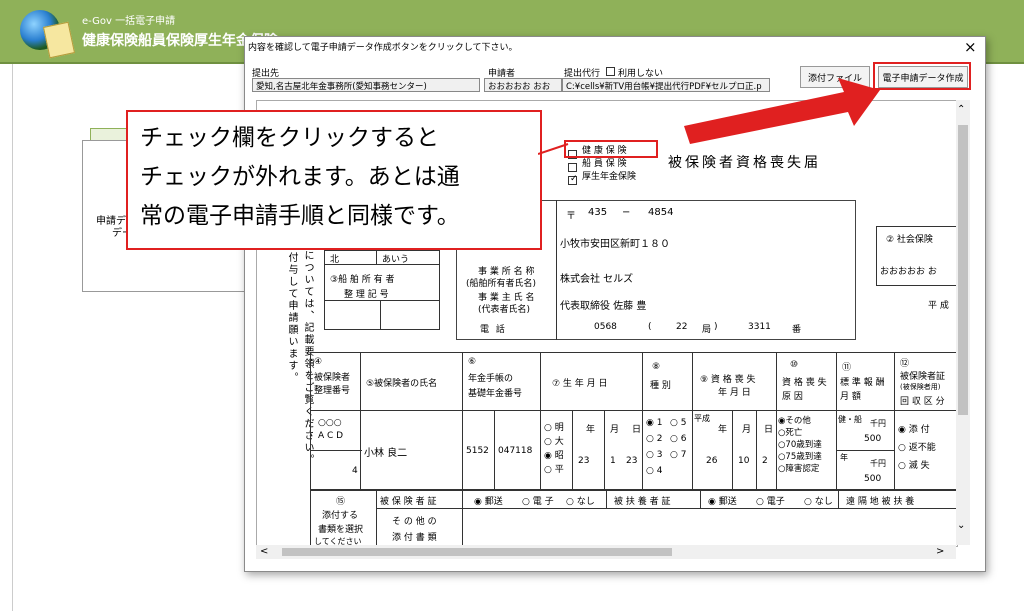 The image size is (1024, 611). I want to click on type-radio-6: ○ 6, so click(678, 439).